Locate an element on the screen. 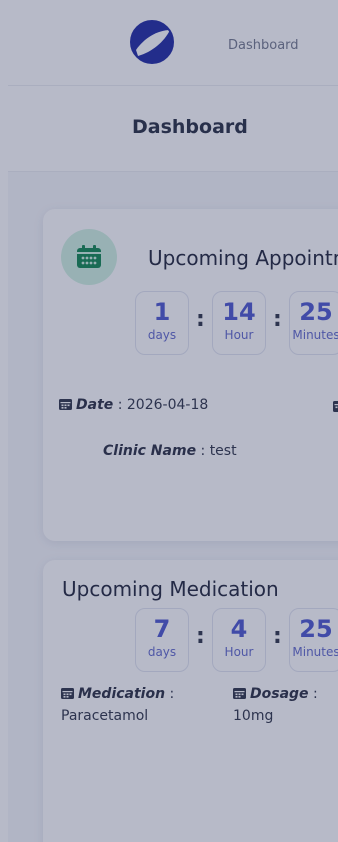  top-navbar: Dashboard is located at coordinates (173, 46).